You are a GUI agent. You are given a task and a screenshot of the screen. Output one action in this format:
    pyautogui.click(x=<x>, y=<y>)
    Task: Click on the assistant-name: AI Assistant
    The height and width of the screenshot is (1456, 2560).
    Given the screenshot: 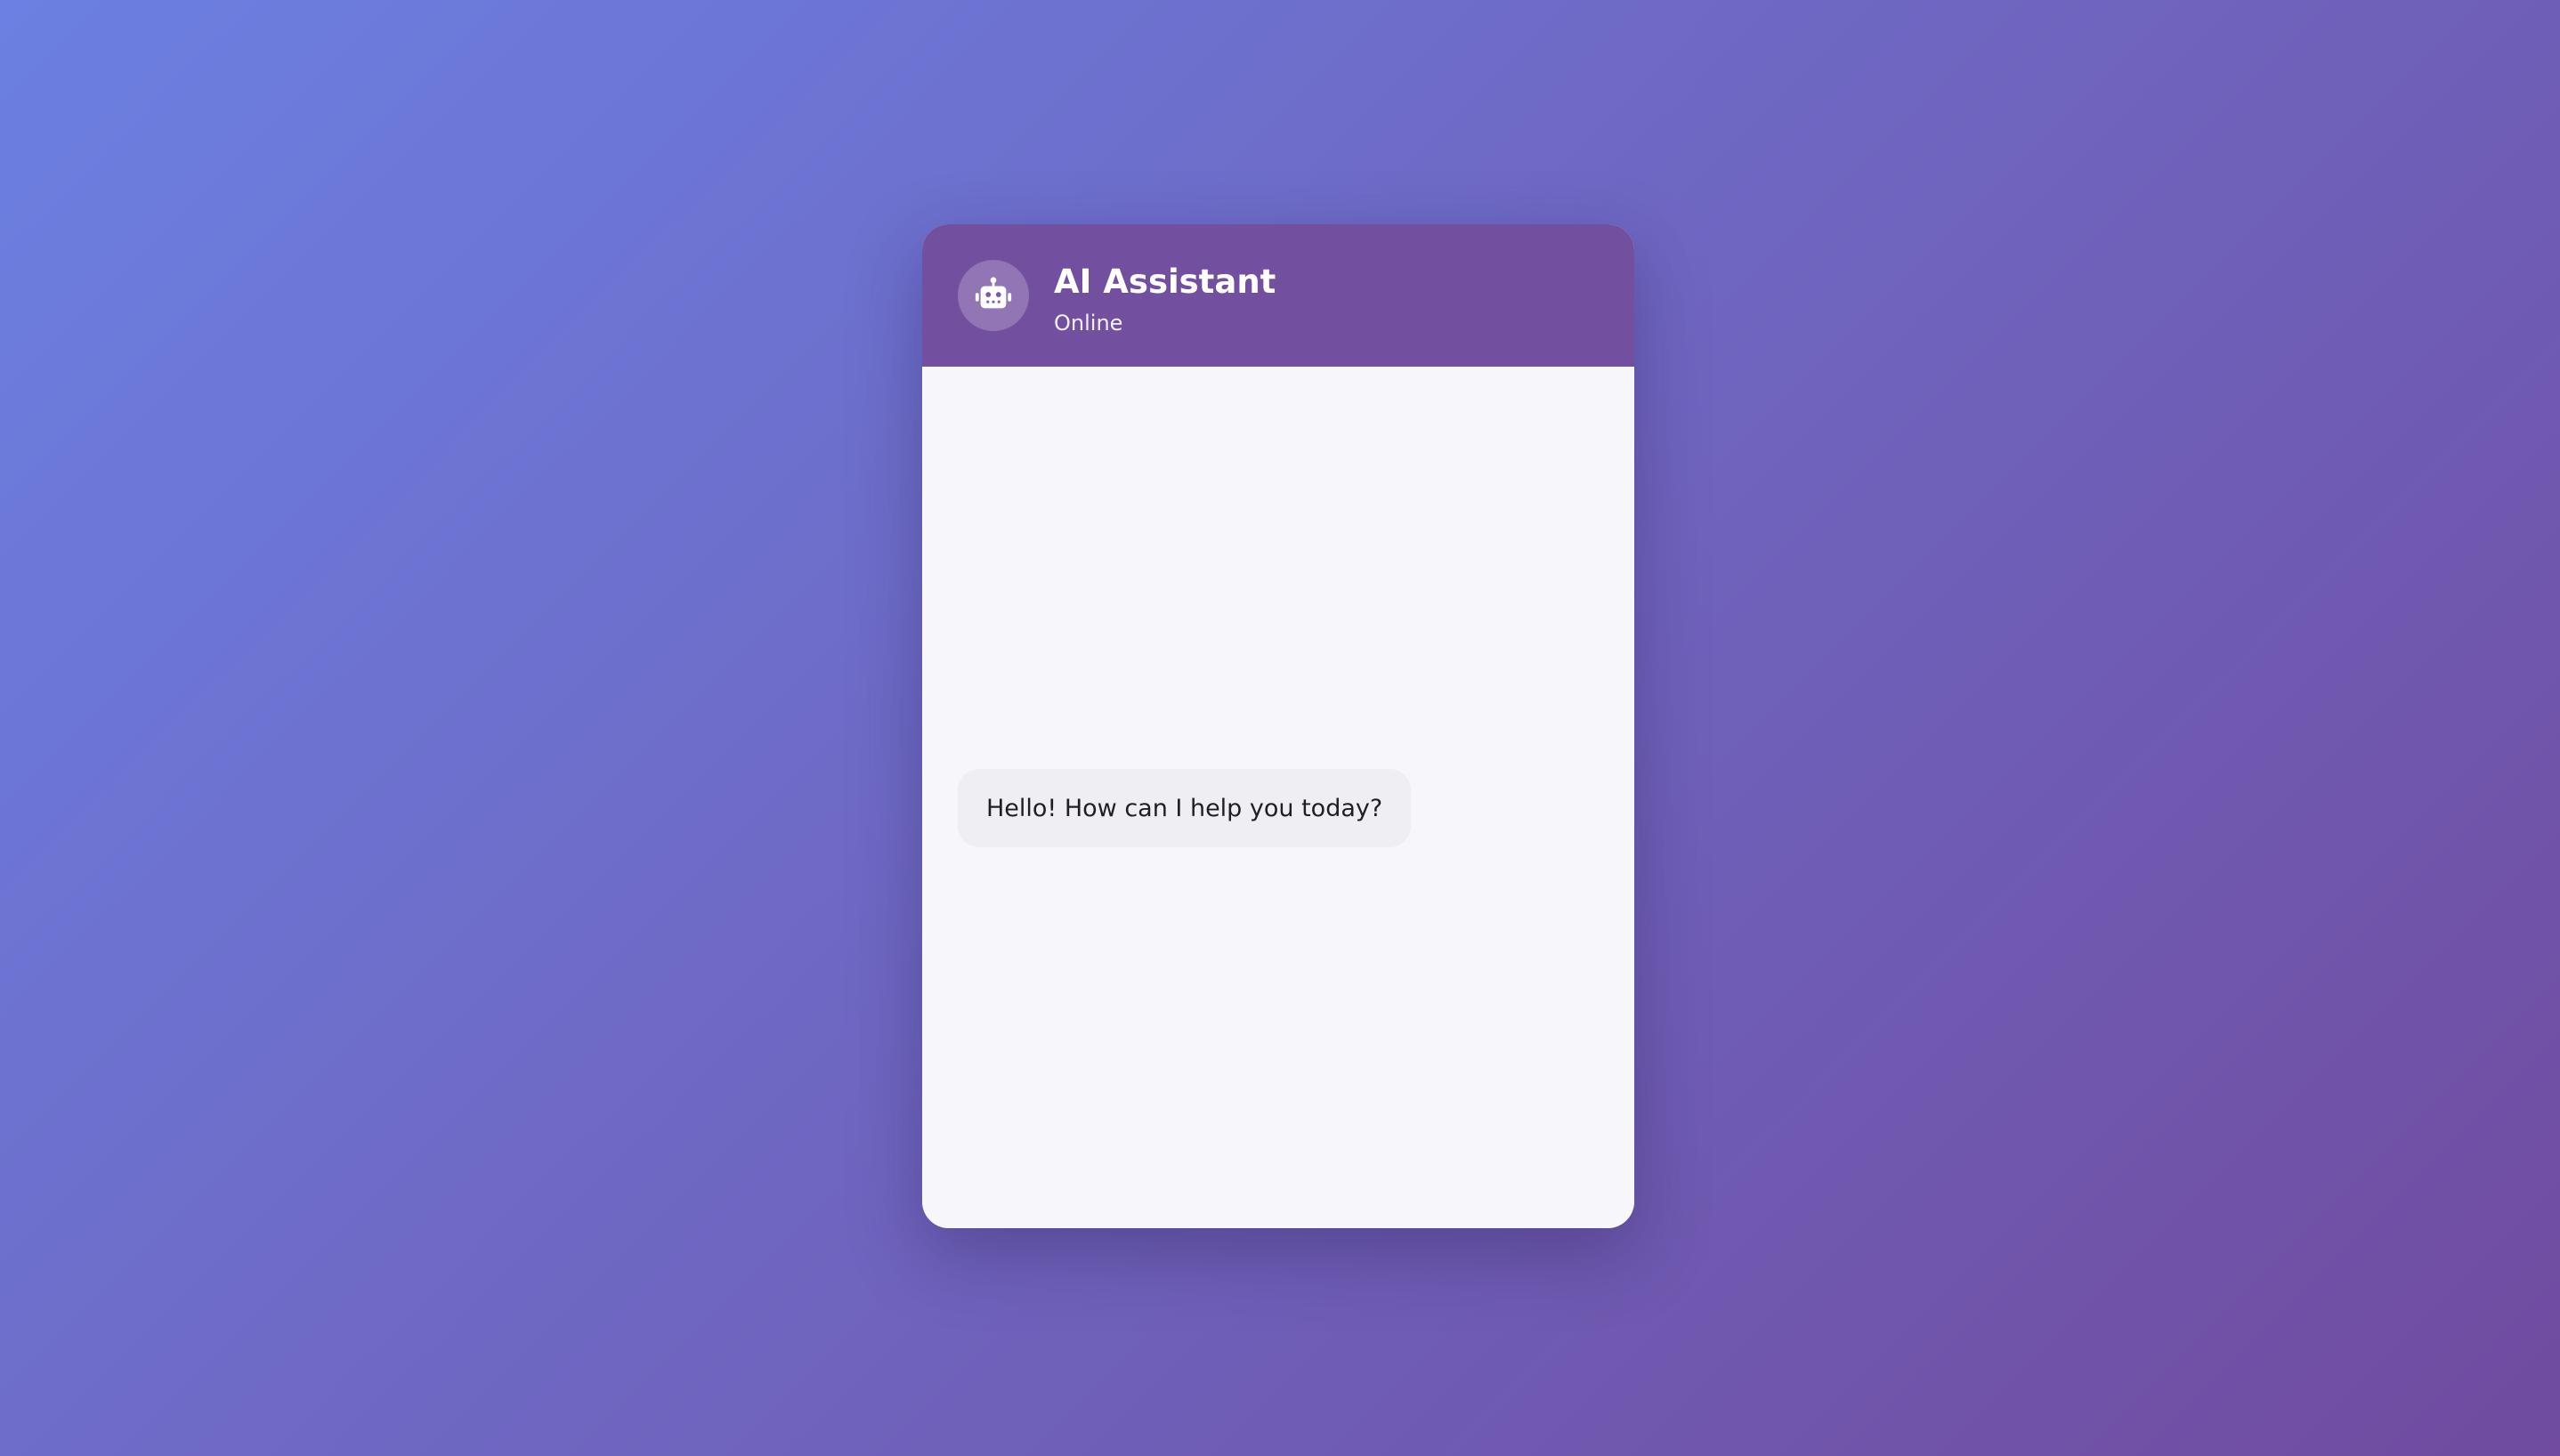 What is the action you would take?
    pyautogui.click(x=1165, y=282)
    